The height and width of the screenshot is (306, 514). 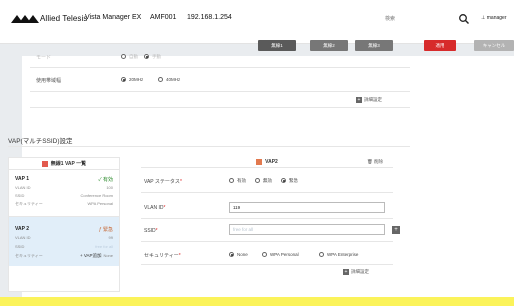 What do you see at coordinates (108, 255) in the screenshot?
I see `vap-value: None` at bounding box center [108, 255].